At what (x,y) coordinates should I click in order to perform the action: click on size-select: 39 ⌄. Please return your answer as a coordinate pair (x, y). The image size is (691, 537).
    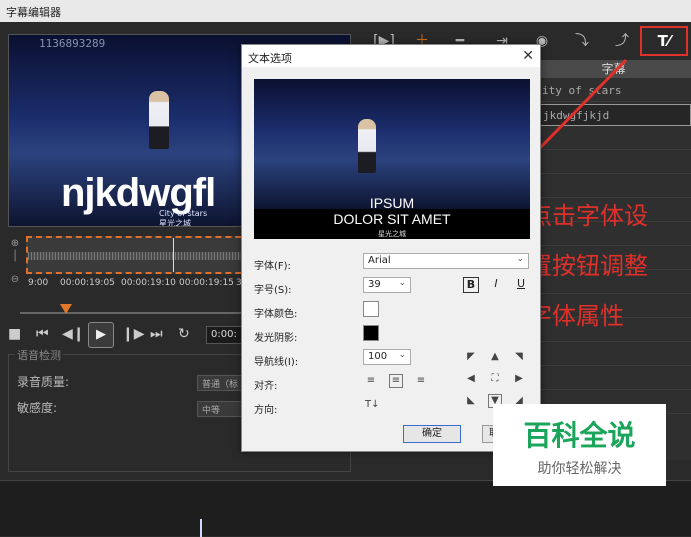
    Looking at the image, I should click on (387, 285).